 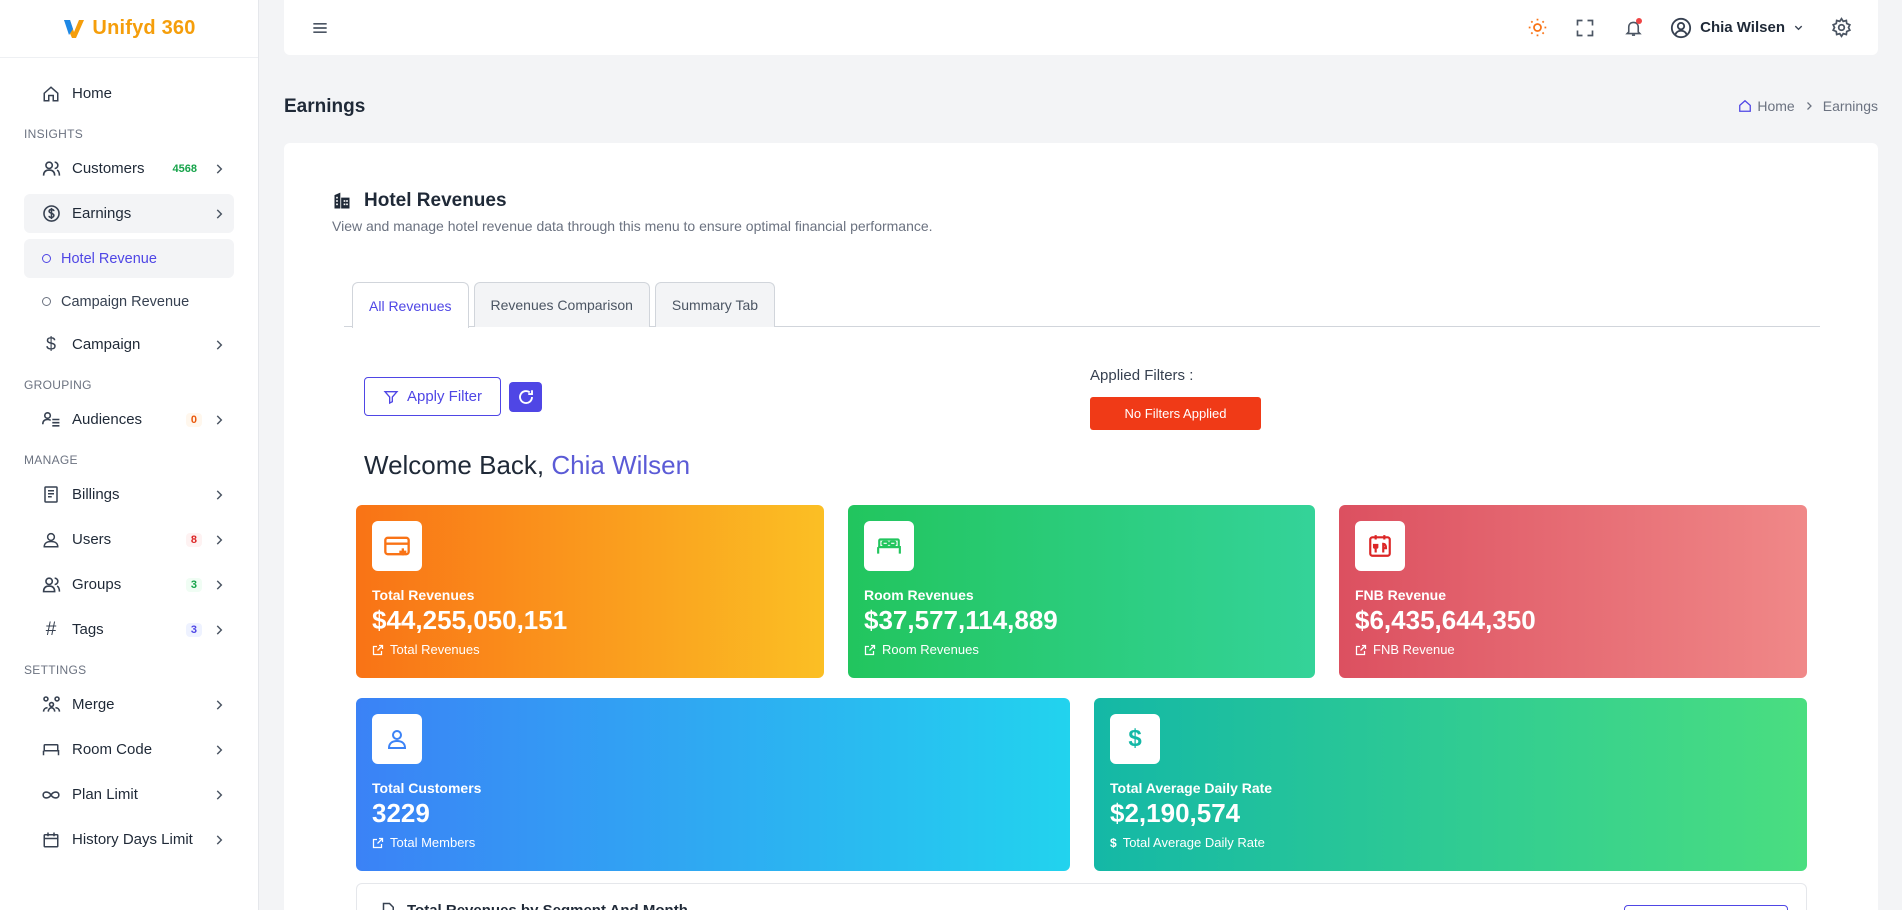 What do you see at coordinates (51, 495) in the screenshot?
I see `receipt-icon` at bounding box center [51, 495].